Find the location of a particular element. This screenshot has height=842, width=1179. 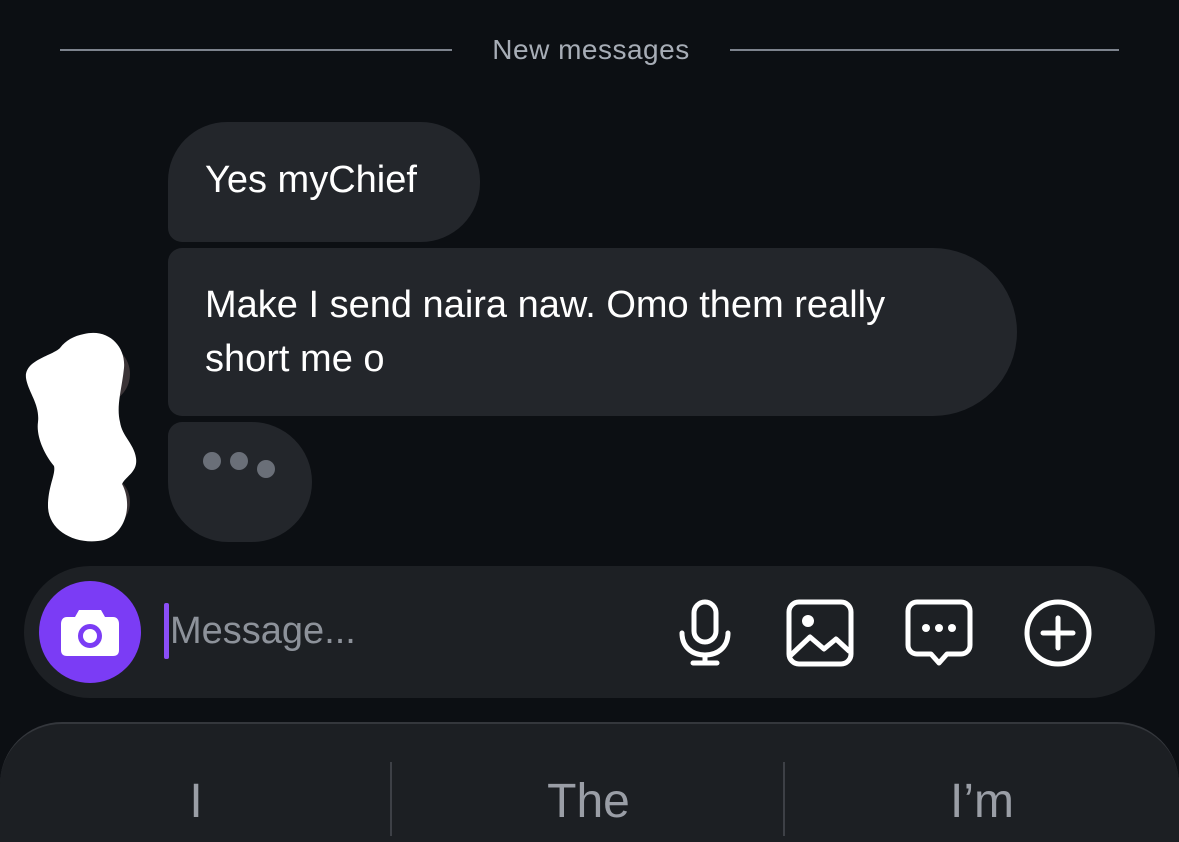

camera-button is located at coordinates (90, 632).